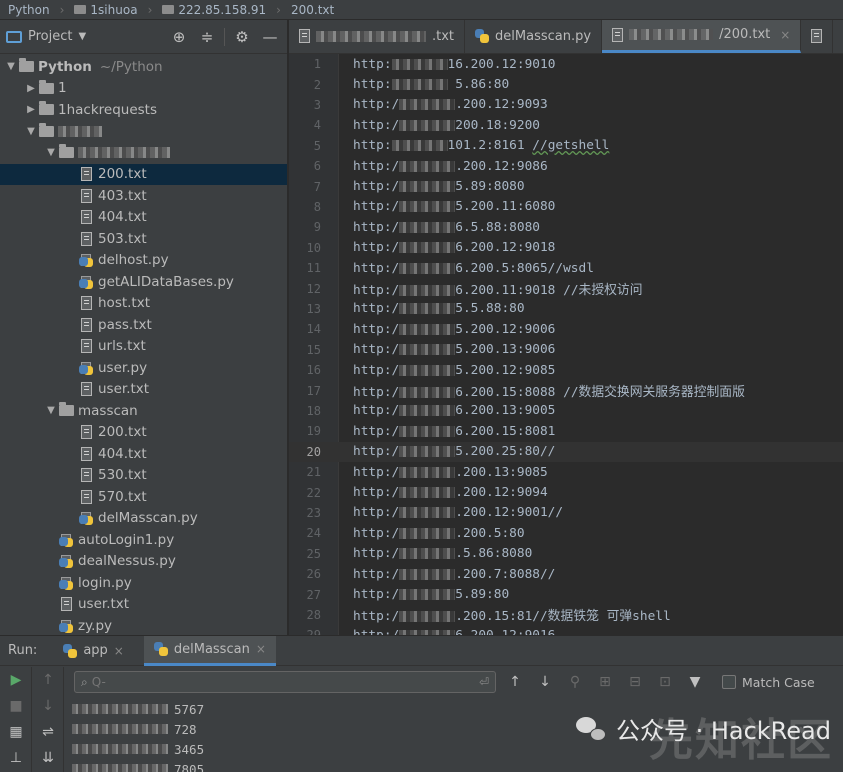  Describe the element at coordinates (29, 10) in the screenshot. I see `breadcrumb-item-root: Python` at that location.